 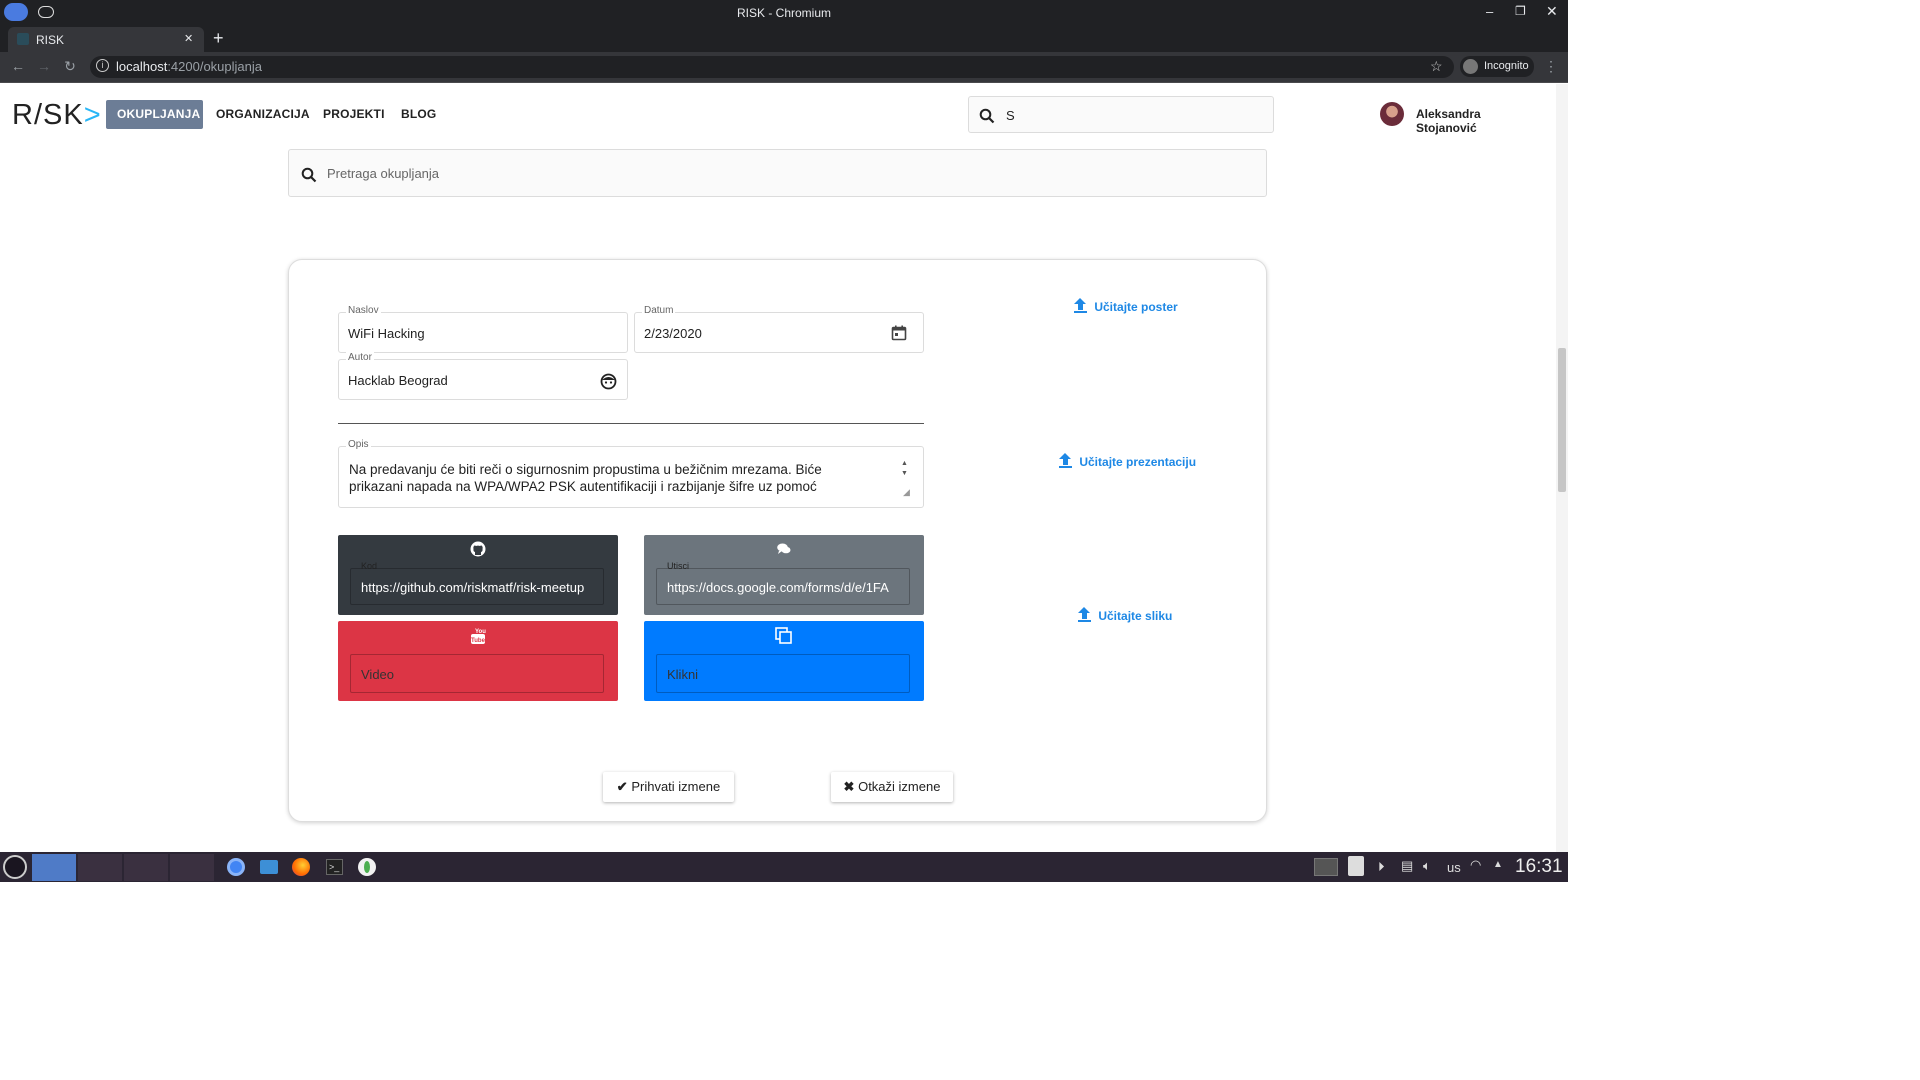 I want to click on incognito-label: Incognito, so click(x=1506, y=66).